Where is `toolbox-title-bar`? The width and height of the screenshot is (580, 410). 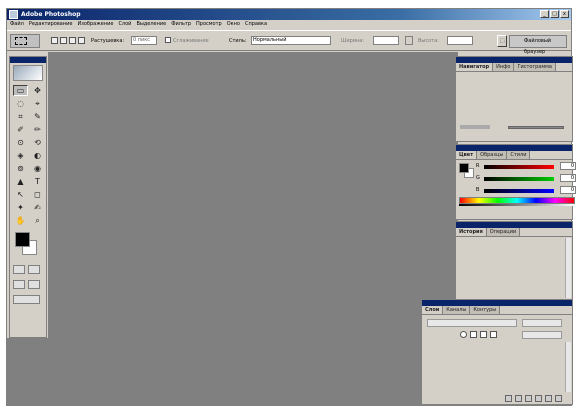 toolbox-title-bar is located at coordinates (28, 60).